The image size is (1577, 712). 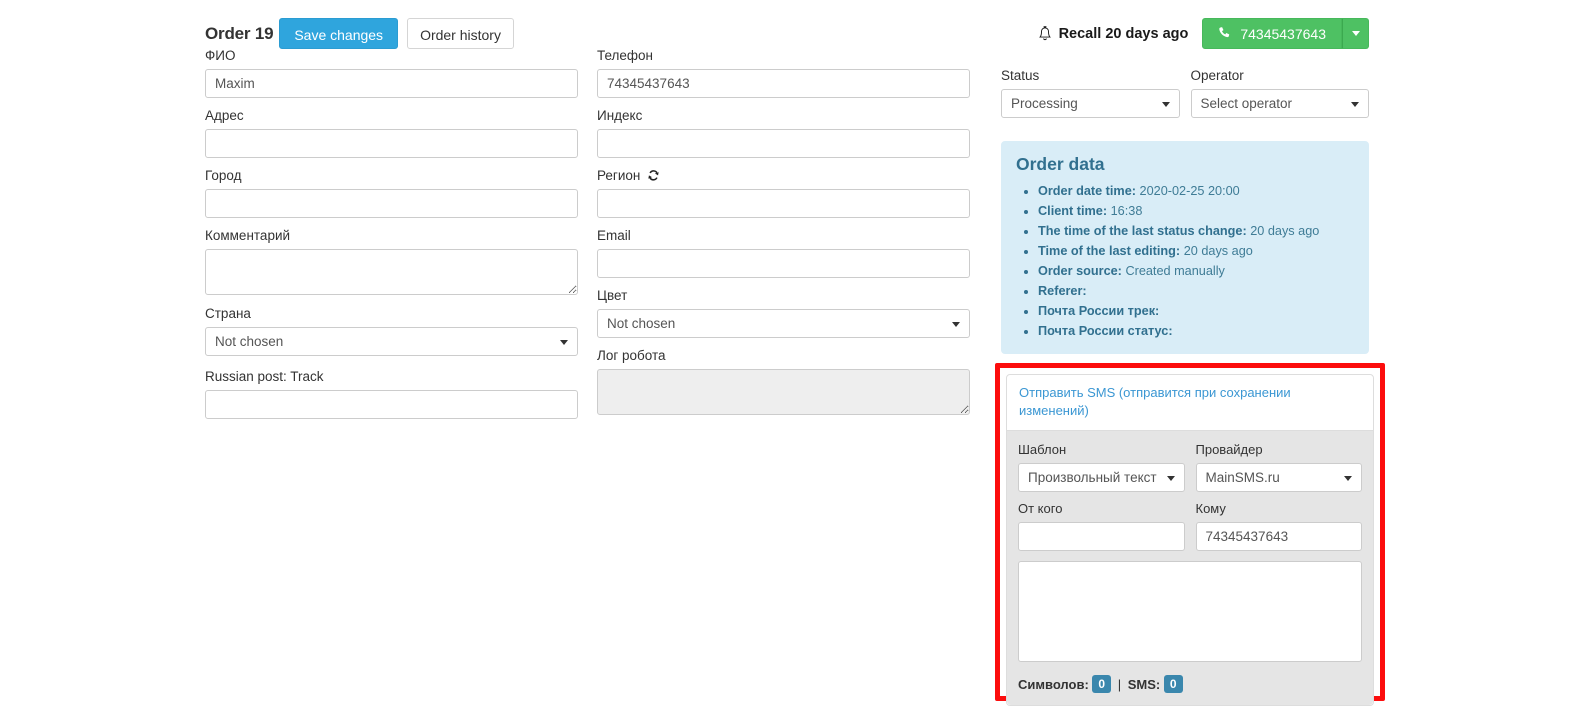 I want to click on field-sms-template: Шаблон Произвольный текст, so click(x=1101, y=467).